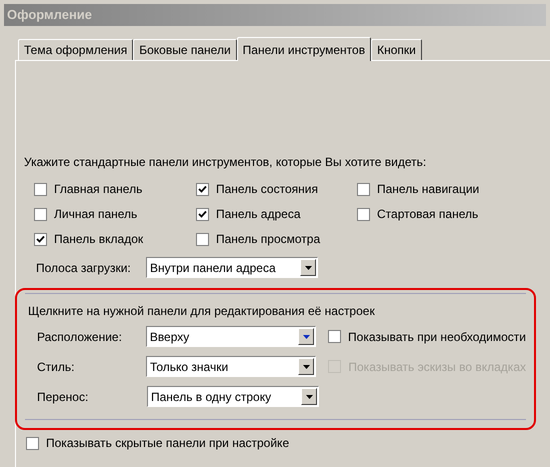 This screenshot has width=550, height=467. I want to click on tab: Панели инструментов, so click(304, 49).